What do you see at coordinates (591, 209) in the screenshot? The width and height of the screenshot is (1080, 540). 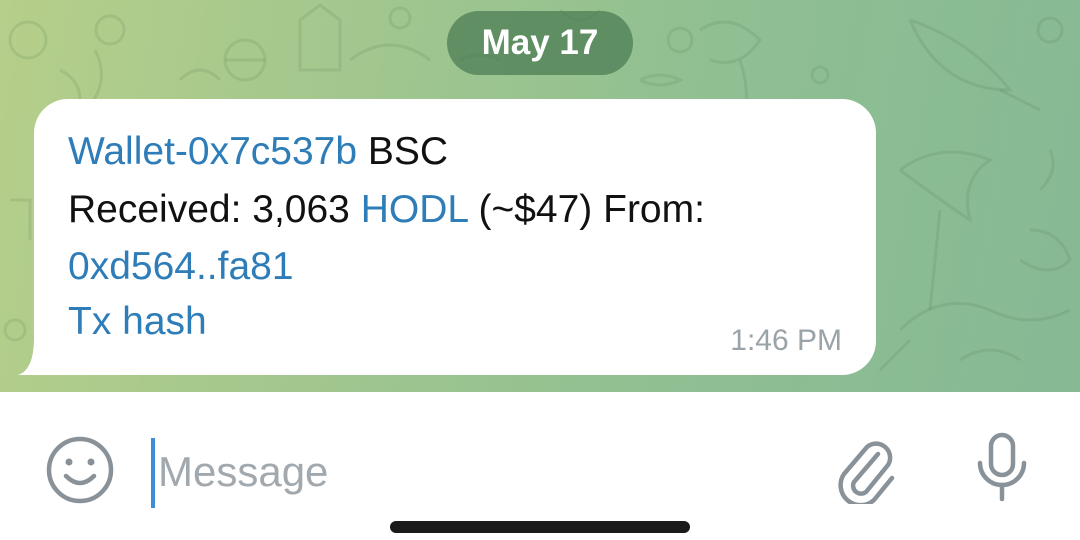 I see `amount-from-label: (~$47) From:` at bounding box center [591, 209].